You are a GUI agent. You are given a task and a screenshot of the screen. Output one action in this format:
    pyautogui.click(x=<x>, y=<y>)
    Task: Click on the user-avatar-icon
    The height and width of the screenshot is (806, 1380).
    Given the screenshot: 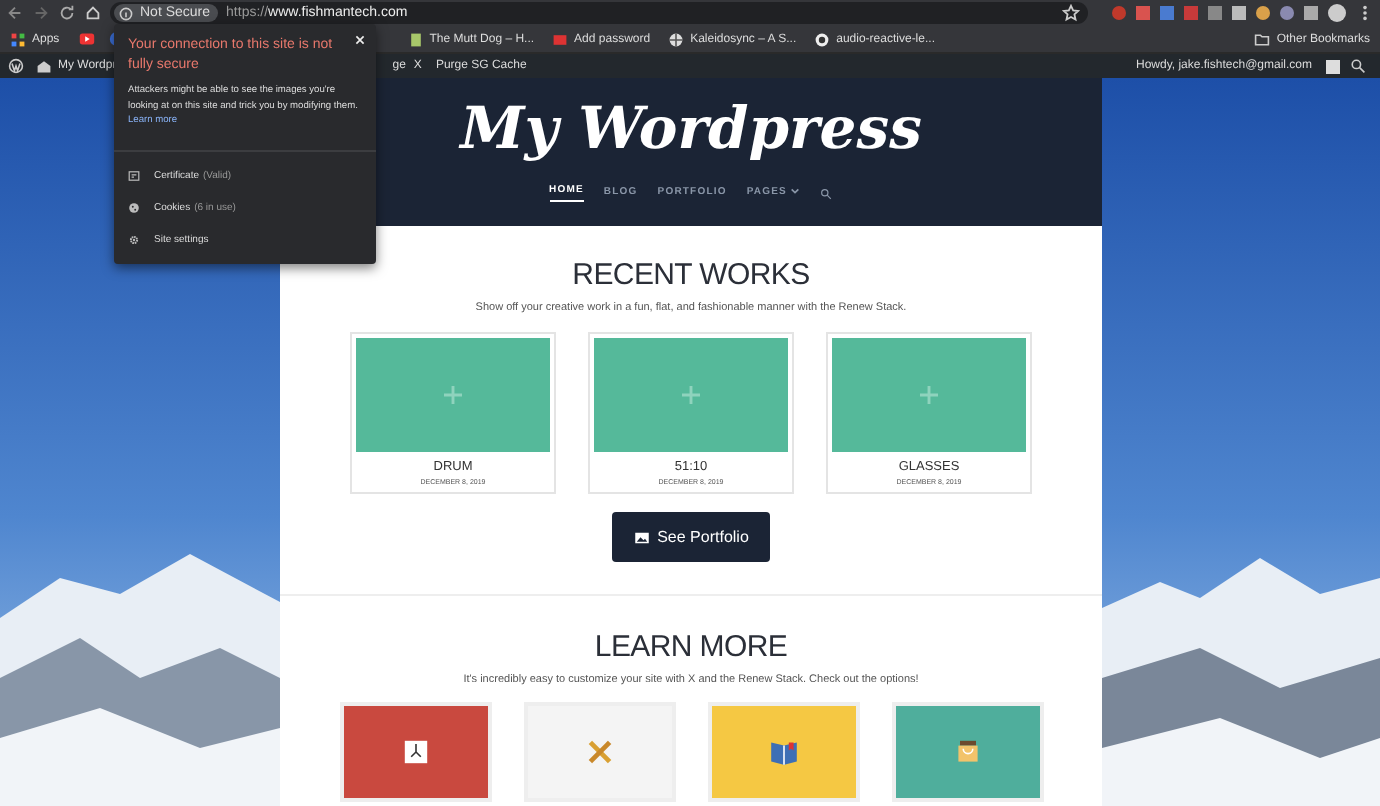 What is the action you would take?
    pyautogui.click(x=1333, y=66)
    